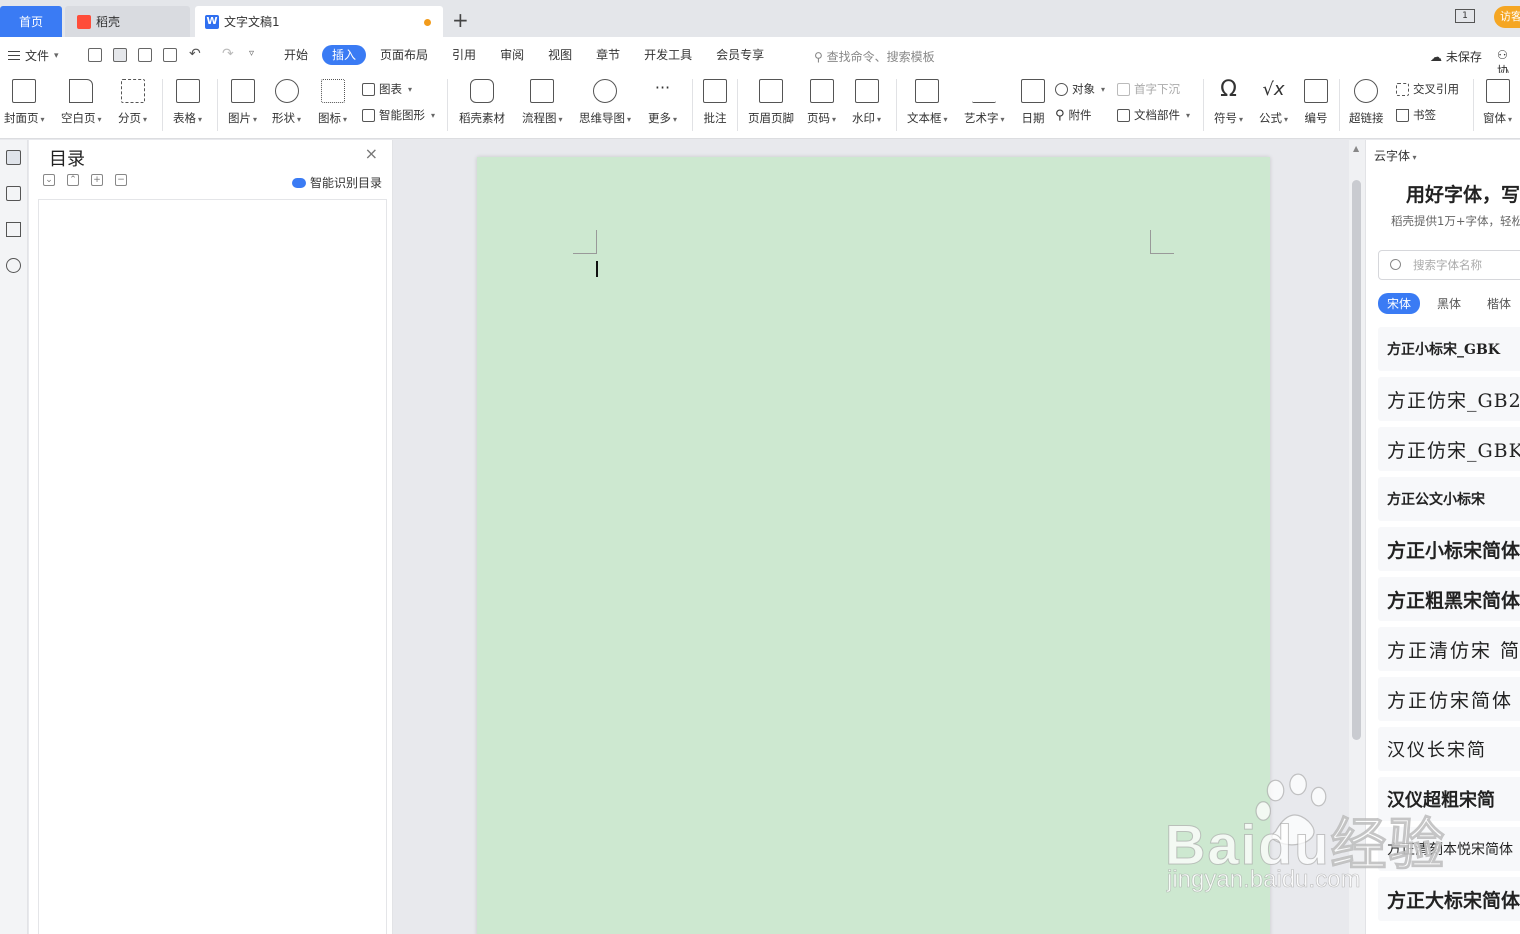 This screenshot has height=934, width=1520. What do you see at coordinates (228, 54) in the screenshot?
I see `redo-icon: ↷` at bounding box center [228, 54].